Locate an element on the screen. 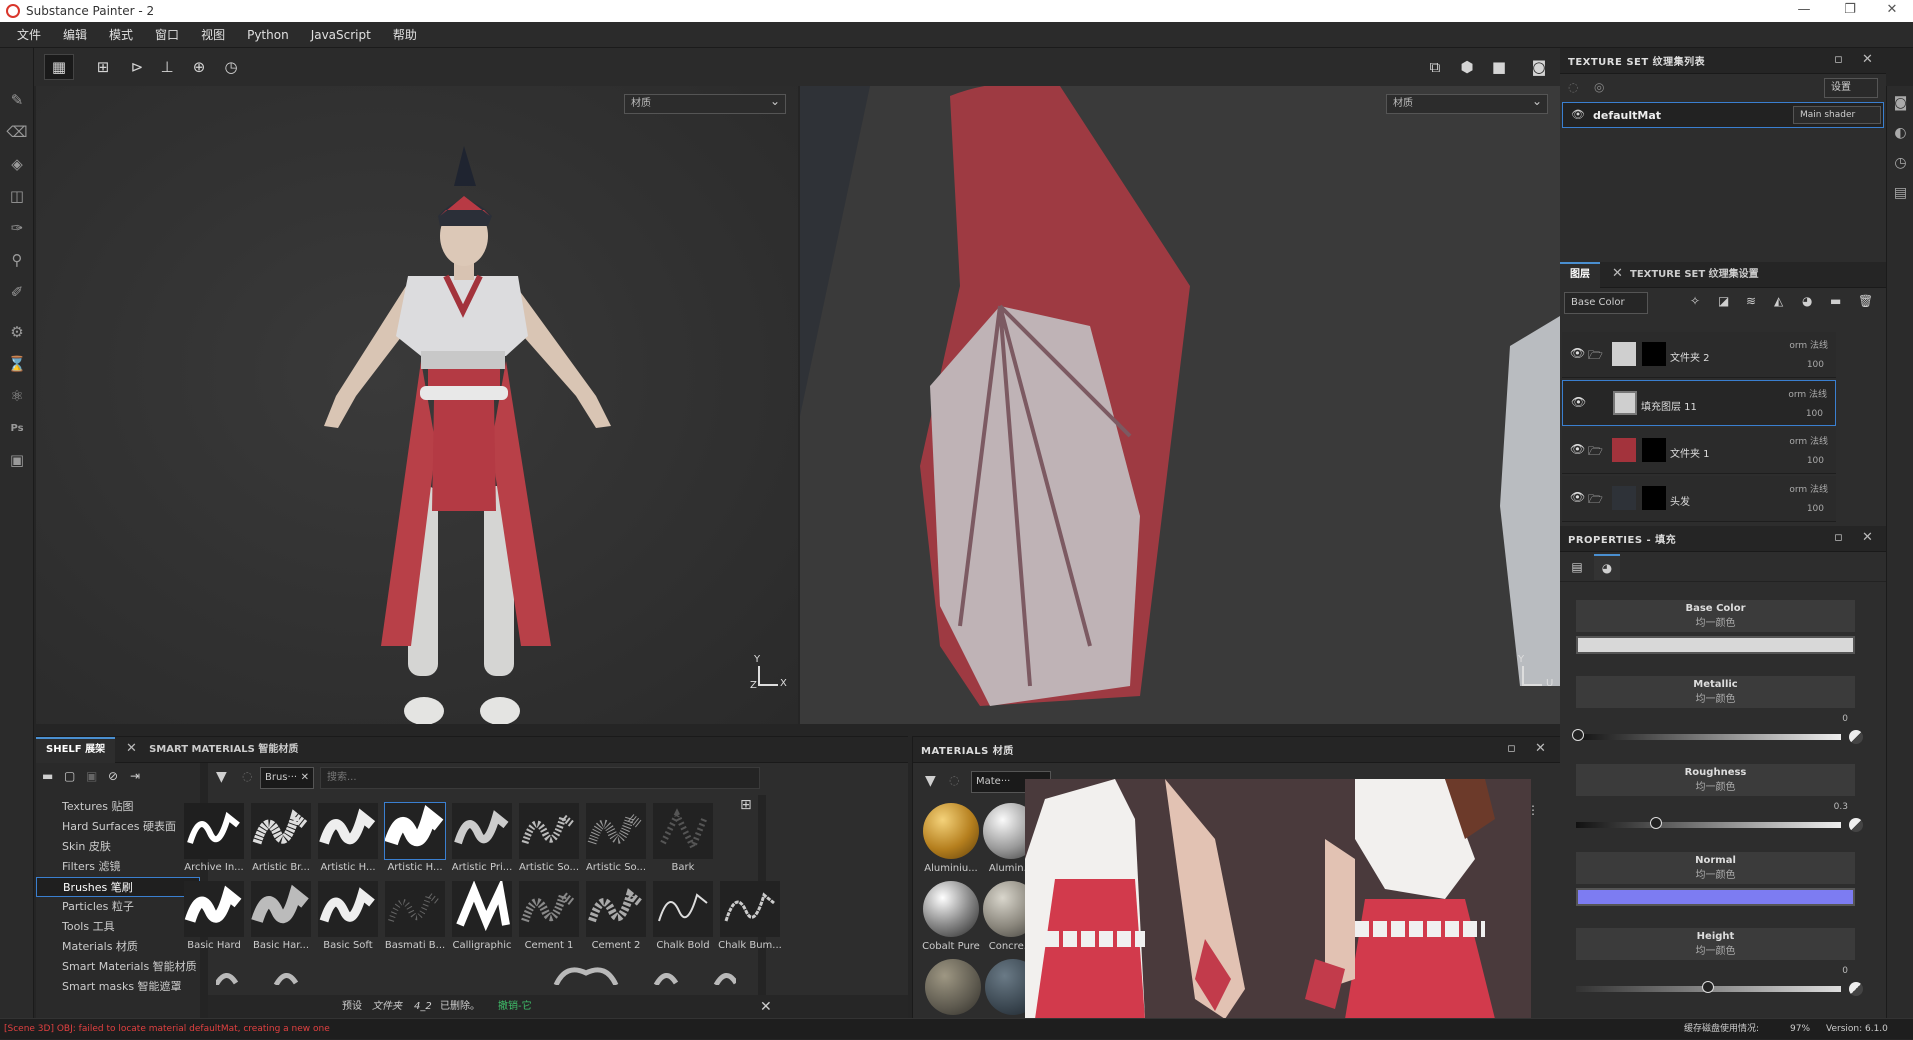  polygon-fill-icon: ◫ is located at coordinates (17, 196).